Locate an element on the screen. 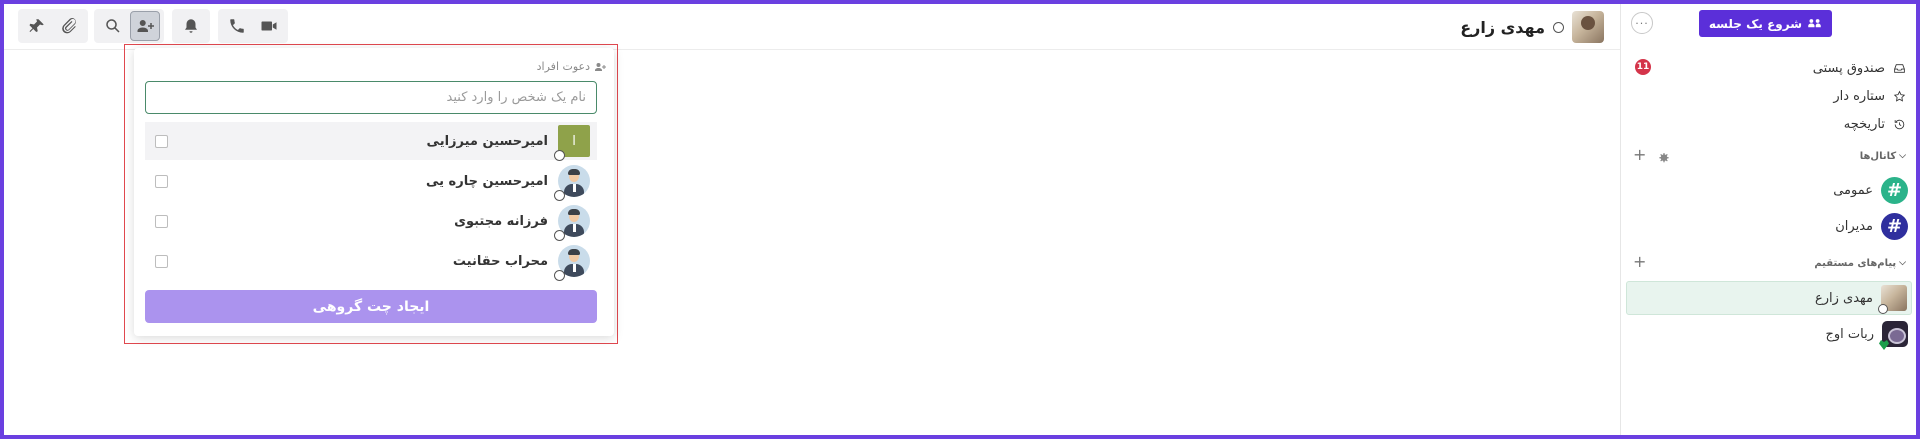 This screenshot has width=1920, height=439. sidebar-item-channel-admins: # مدیران is located at coordinates (1871, 226).